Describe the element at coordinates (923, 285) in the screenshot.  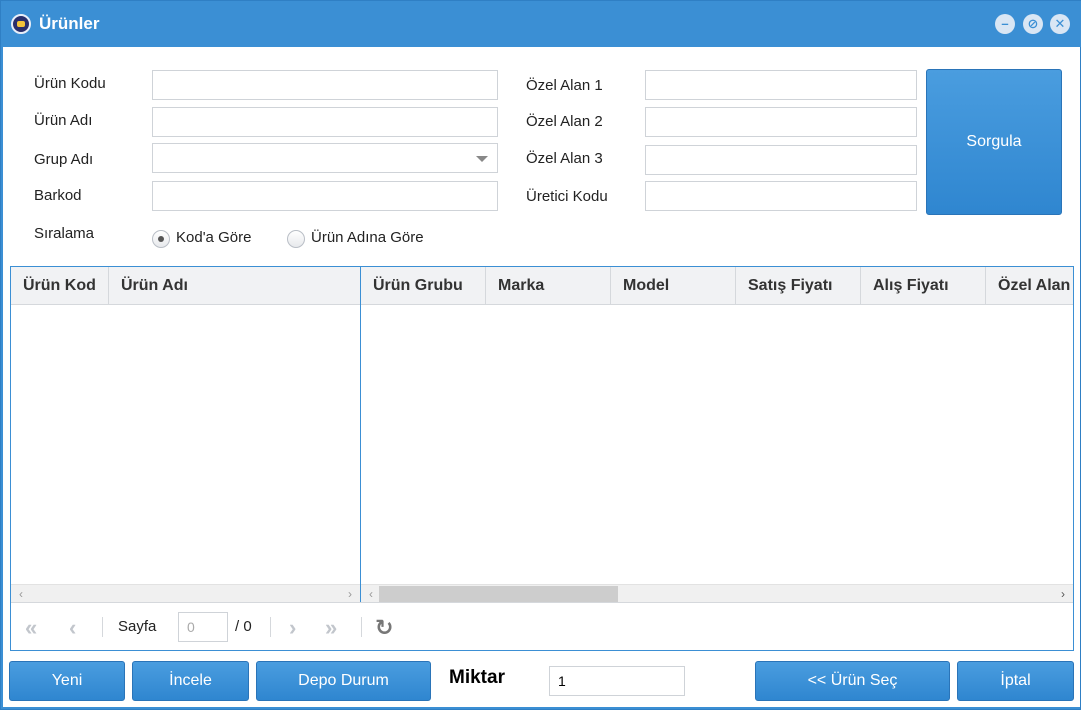
I see `column-header-alis-fiyati: Alış Fiyatı` at that location.